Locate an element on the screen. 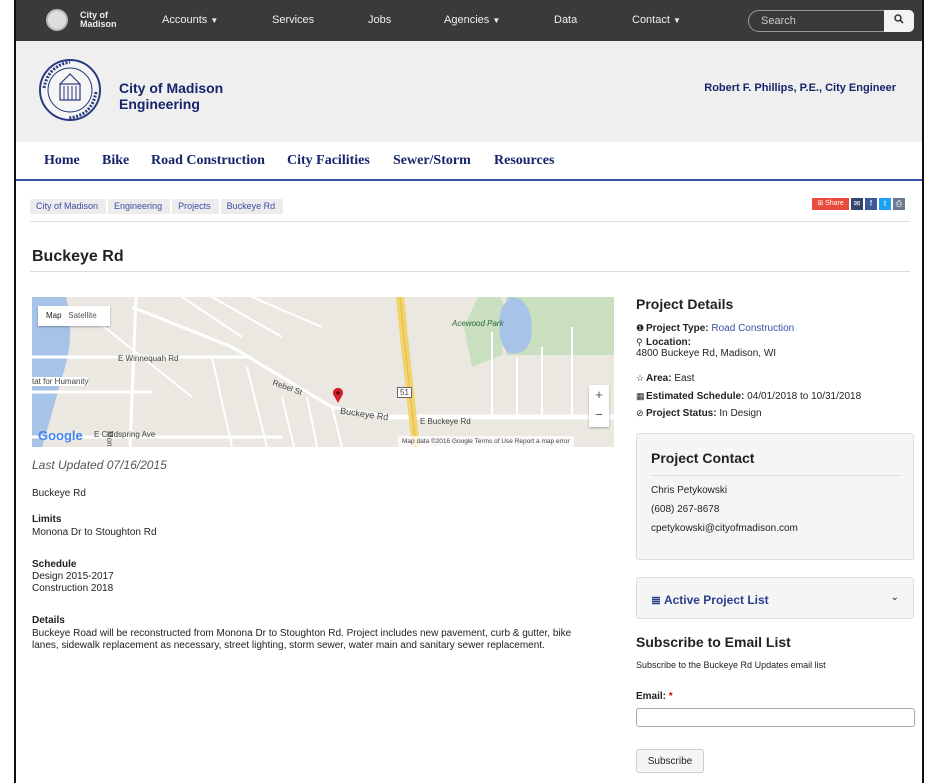  area-row: ☆ Area: East is located at coordinates (665, 378).